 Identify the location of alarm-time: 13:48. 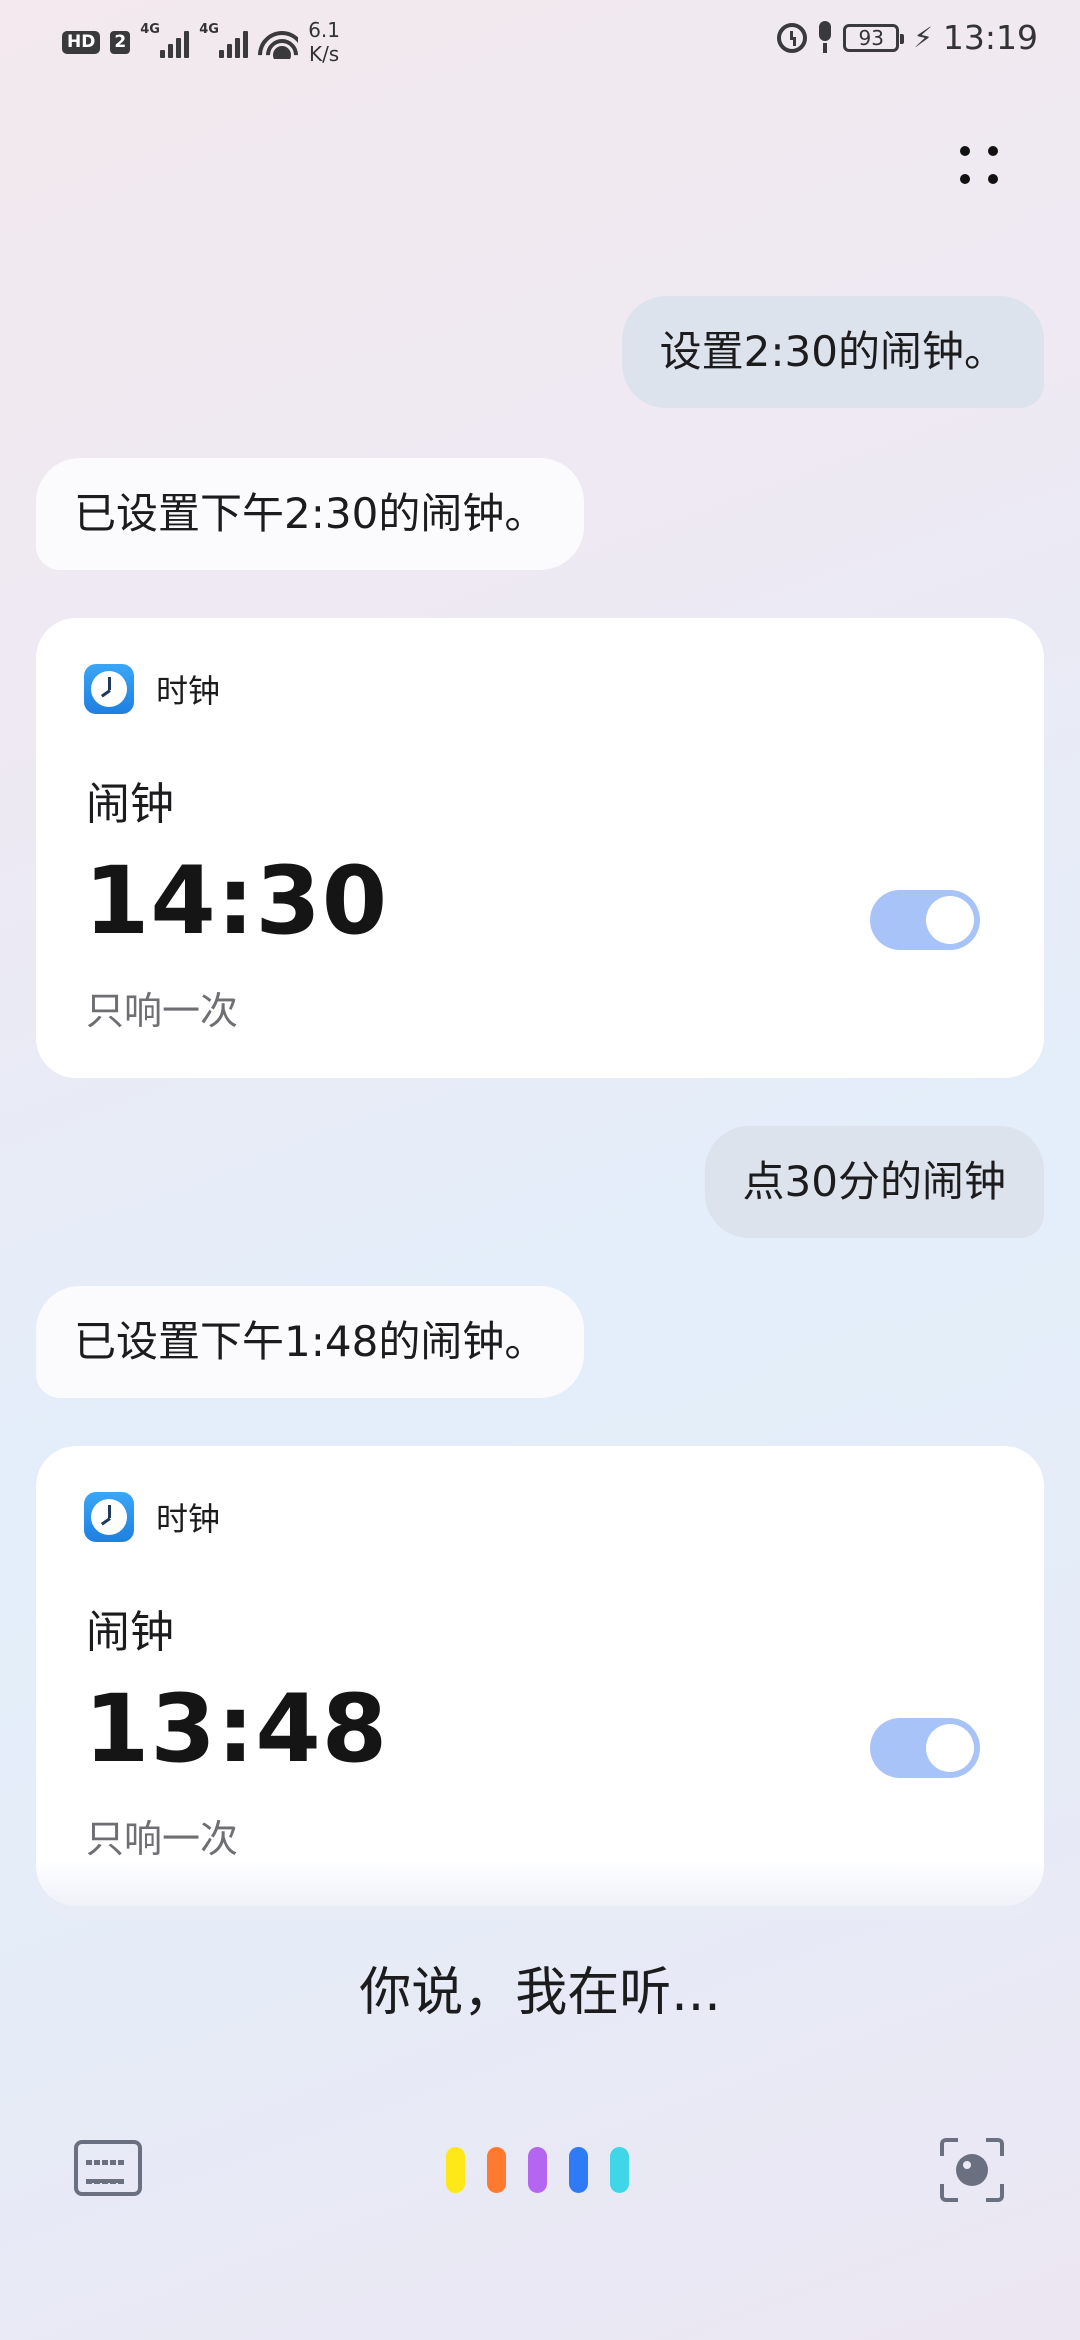
(236, 1729).